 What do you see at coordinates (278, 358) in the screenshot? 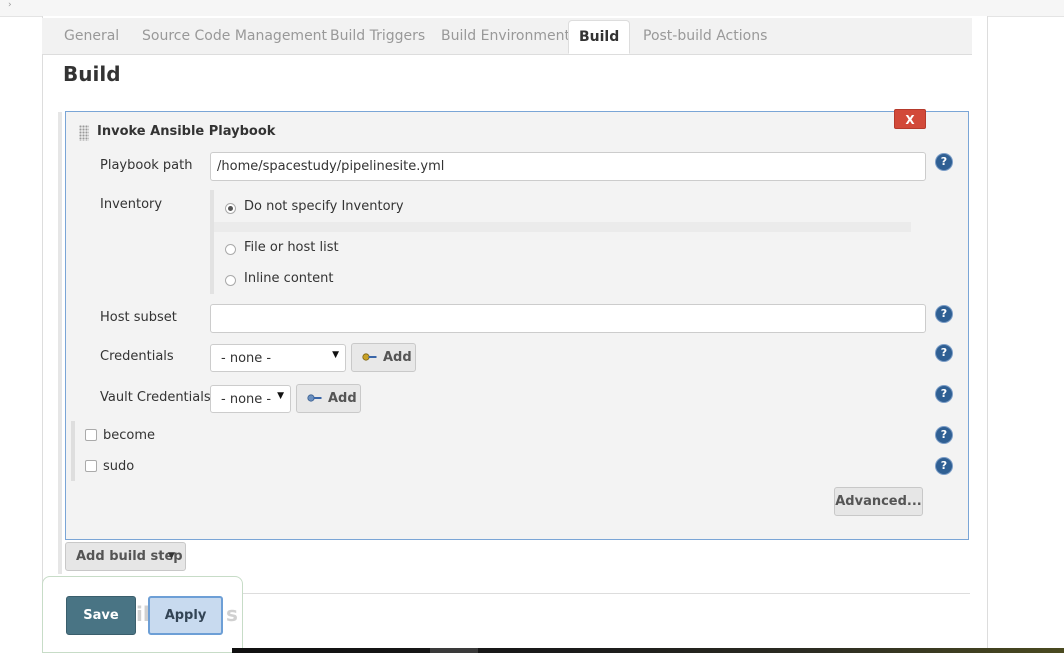
I see `credentials-select: - none - ▼` at bounding box center [278, 358].